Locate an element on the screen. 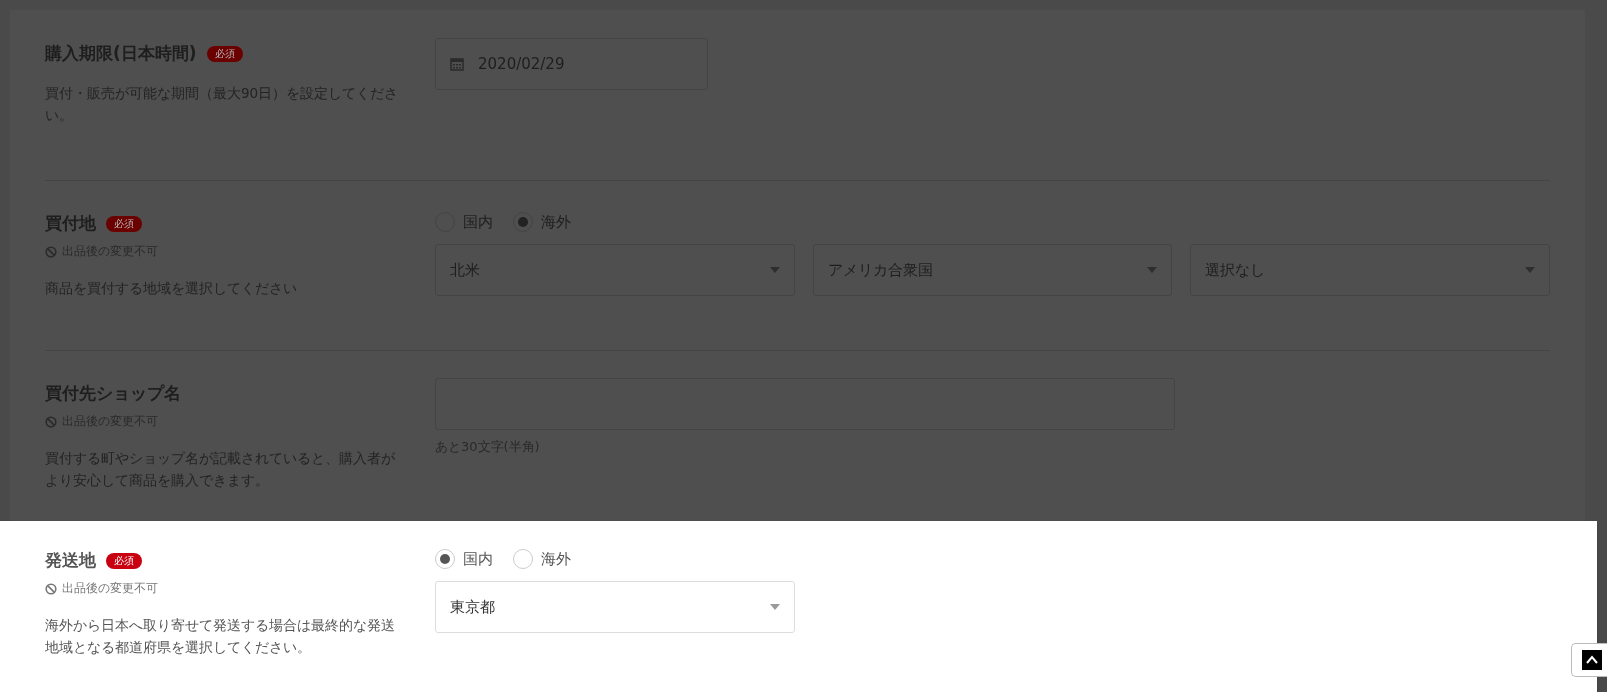 This screenshot has height=692, width=1607. scroll-to-top-button is located at coordinates (1589, 660).